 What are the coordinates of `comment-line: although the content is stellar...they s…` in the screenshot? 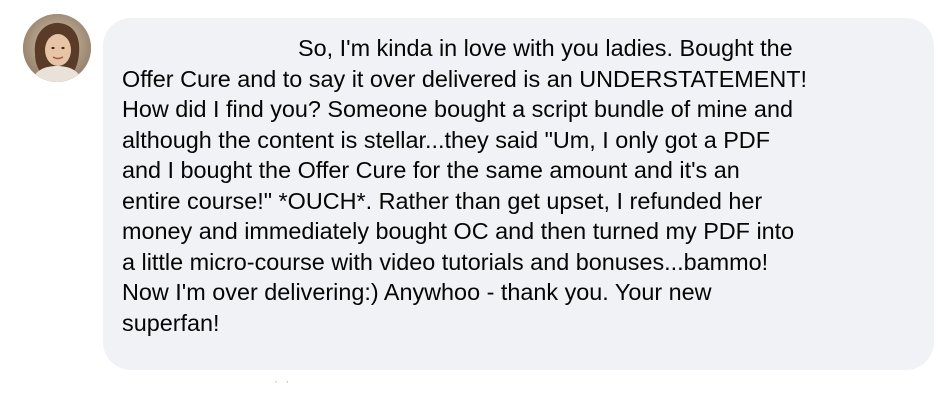 It's located at (446, 139).